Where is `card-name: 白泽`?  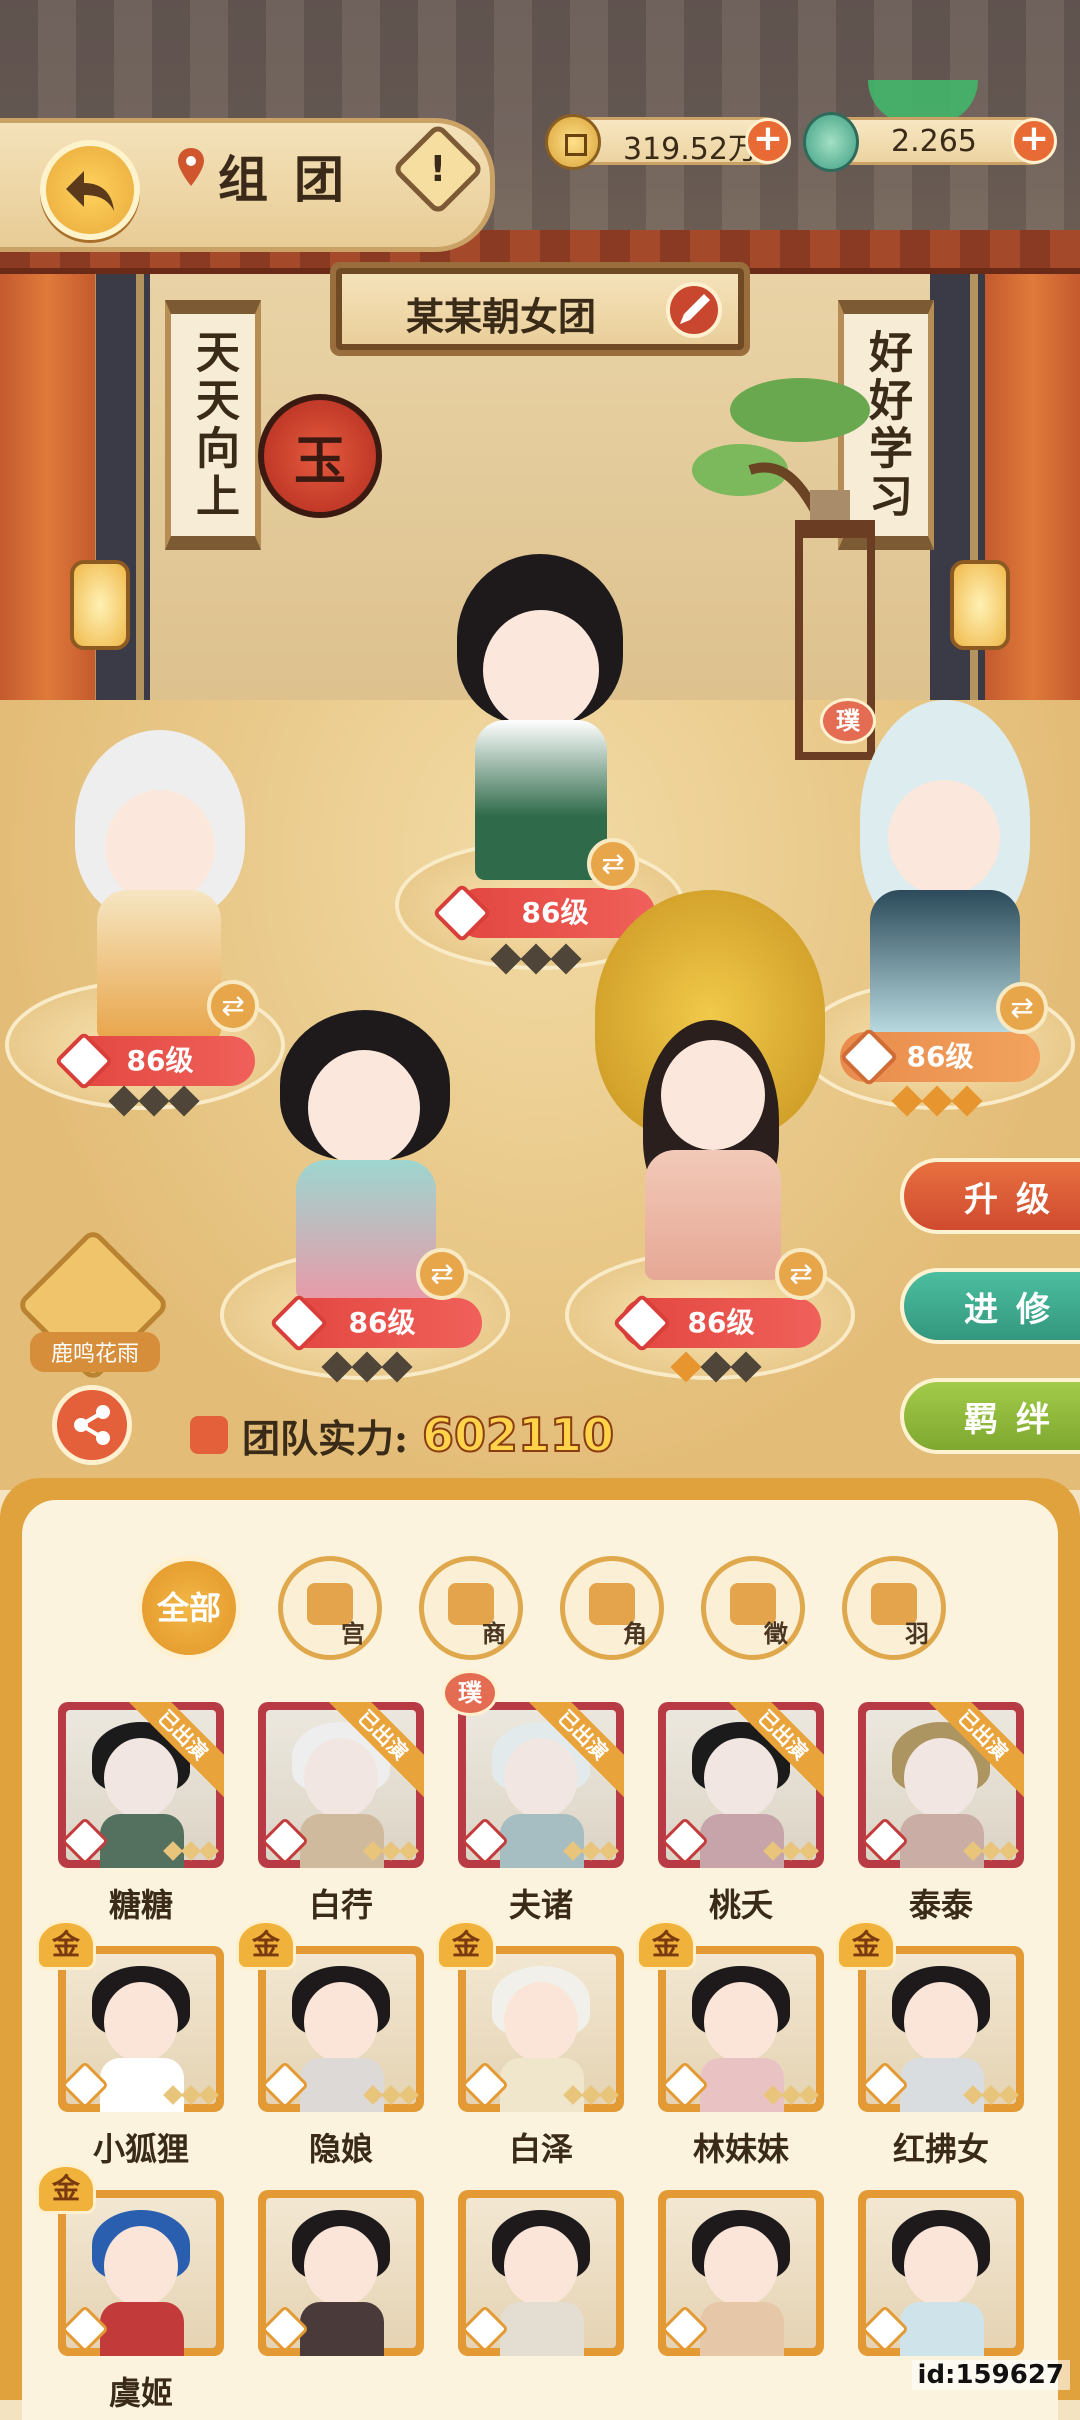 card-name: 白泽 is located at coordinates (540, 2149).